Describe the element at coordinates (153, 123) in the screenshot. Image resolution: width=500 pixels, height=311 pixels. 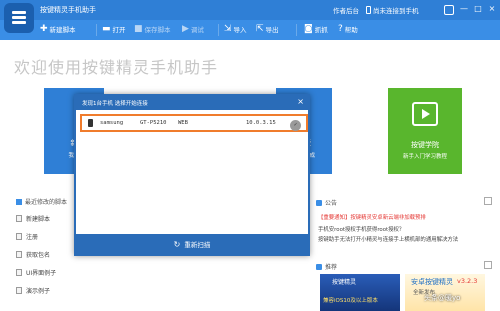
I see `device-model: GT-P5210` at that location.